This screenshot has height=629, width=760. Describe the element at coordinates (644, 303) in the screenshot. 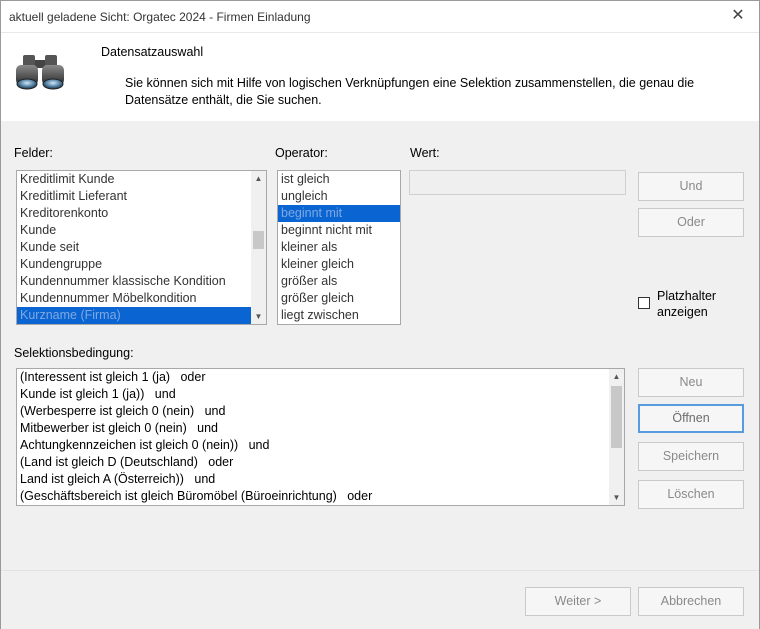

I see `placeholder-checkbox` at that location.